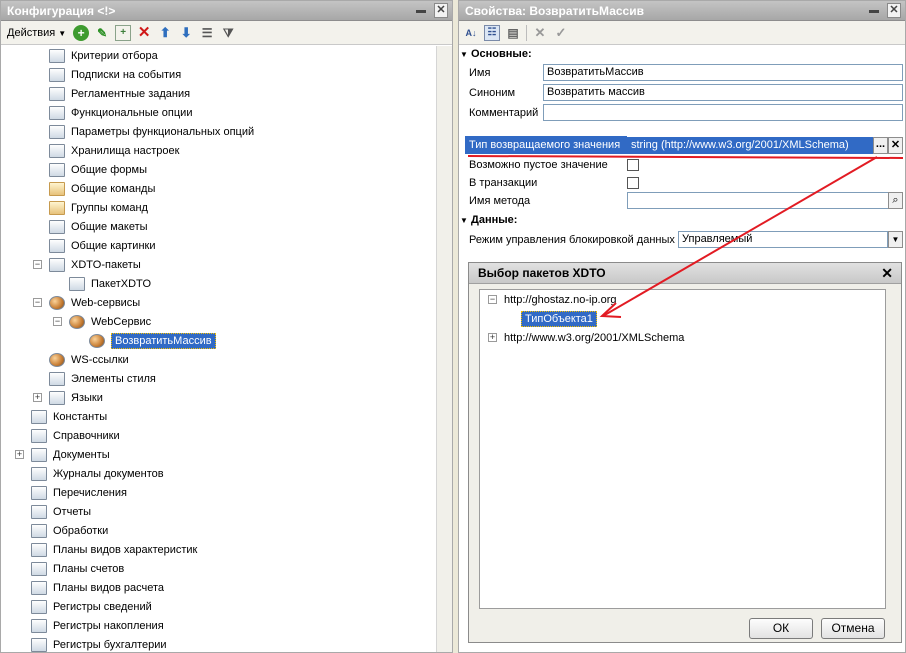 This screenshot has height=653, width=906. I want to click on annotation-overlay, so click(685, 236).